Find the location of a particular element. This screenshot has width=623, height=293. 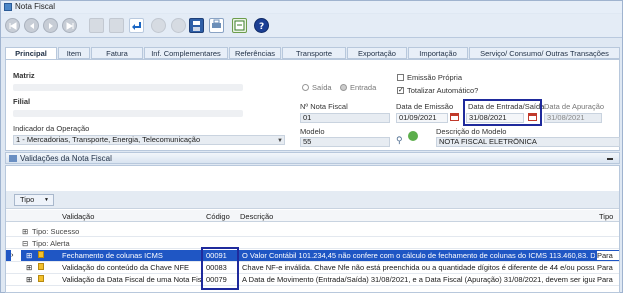

entrada-radio is located at coordinates (343, 87).